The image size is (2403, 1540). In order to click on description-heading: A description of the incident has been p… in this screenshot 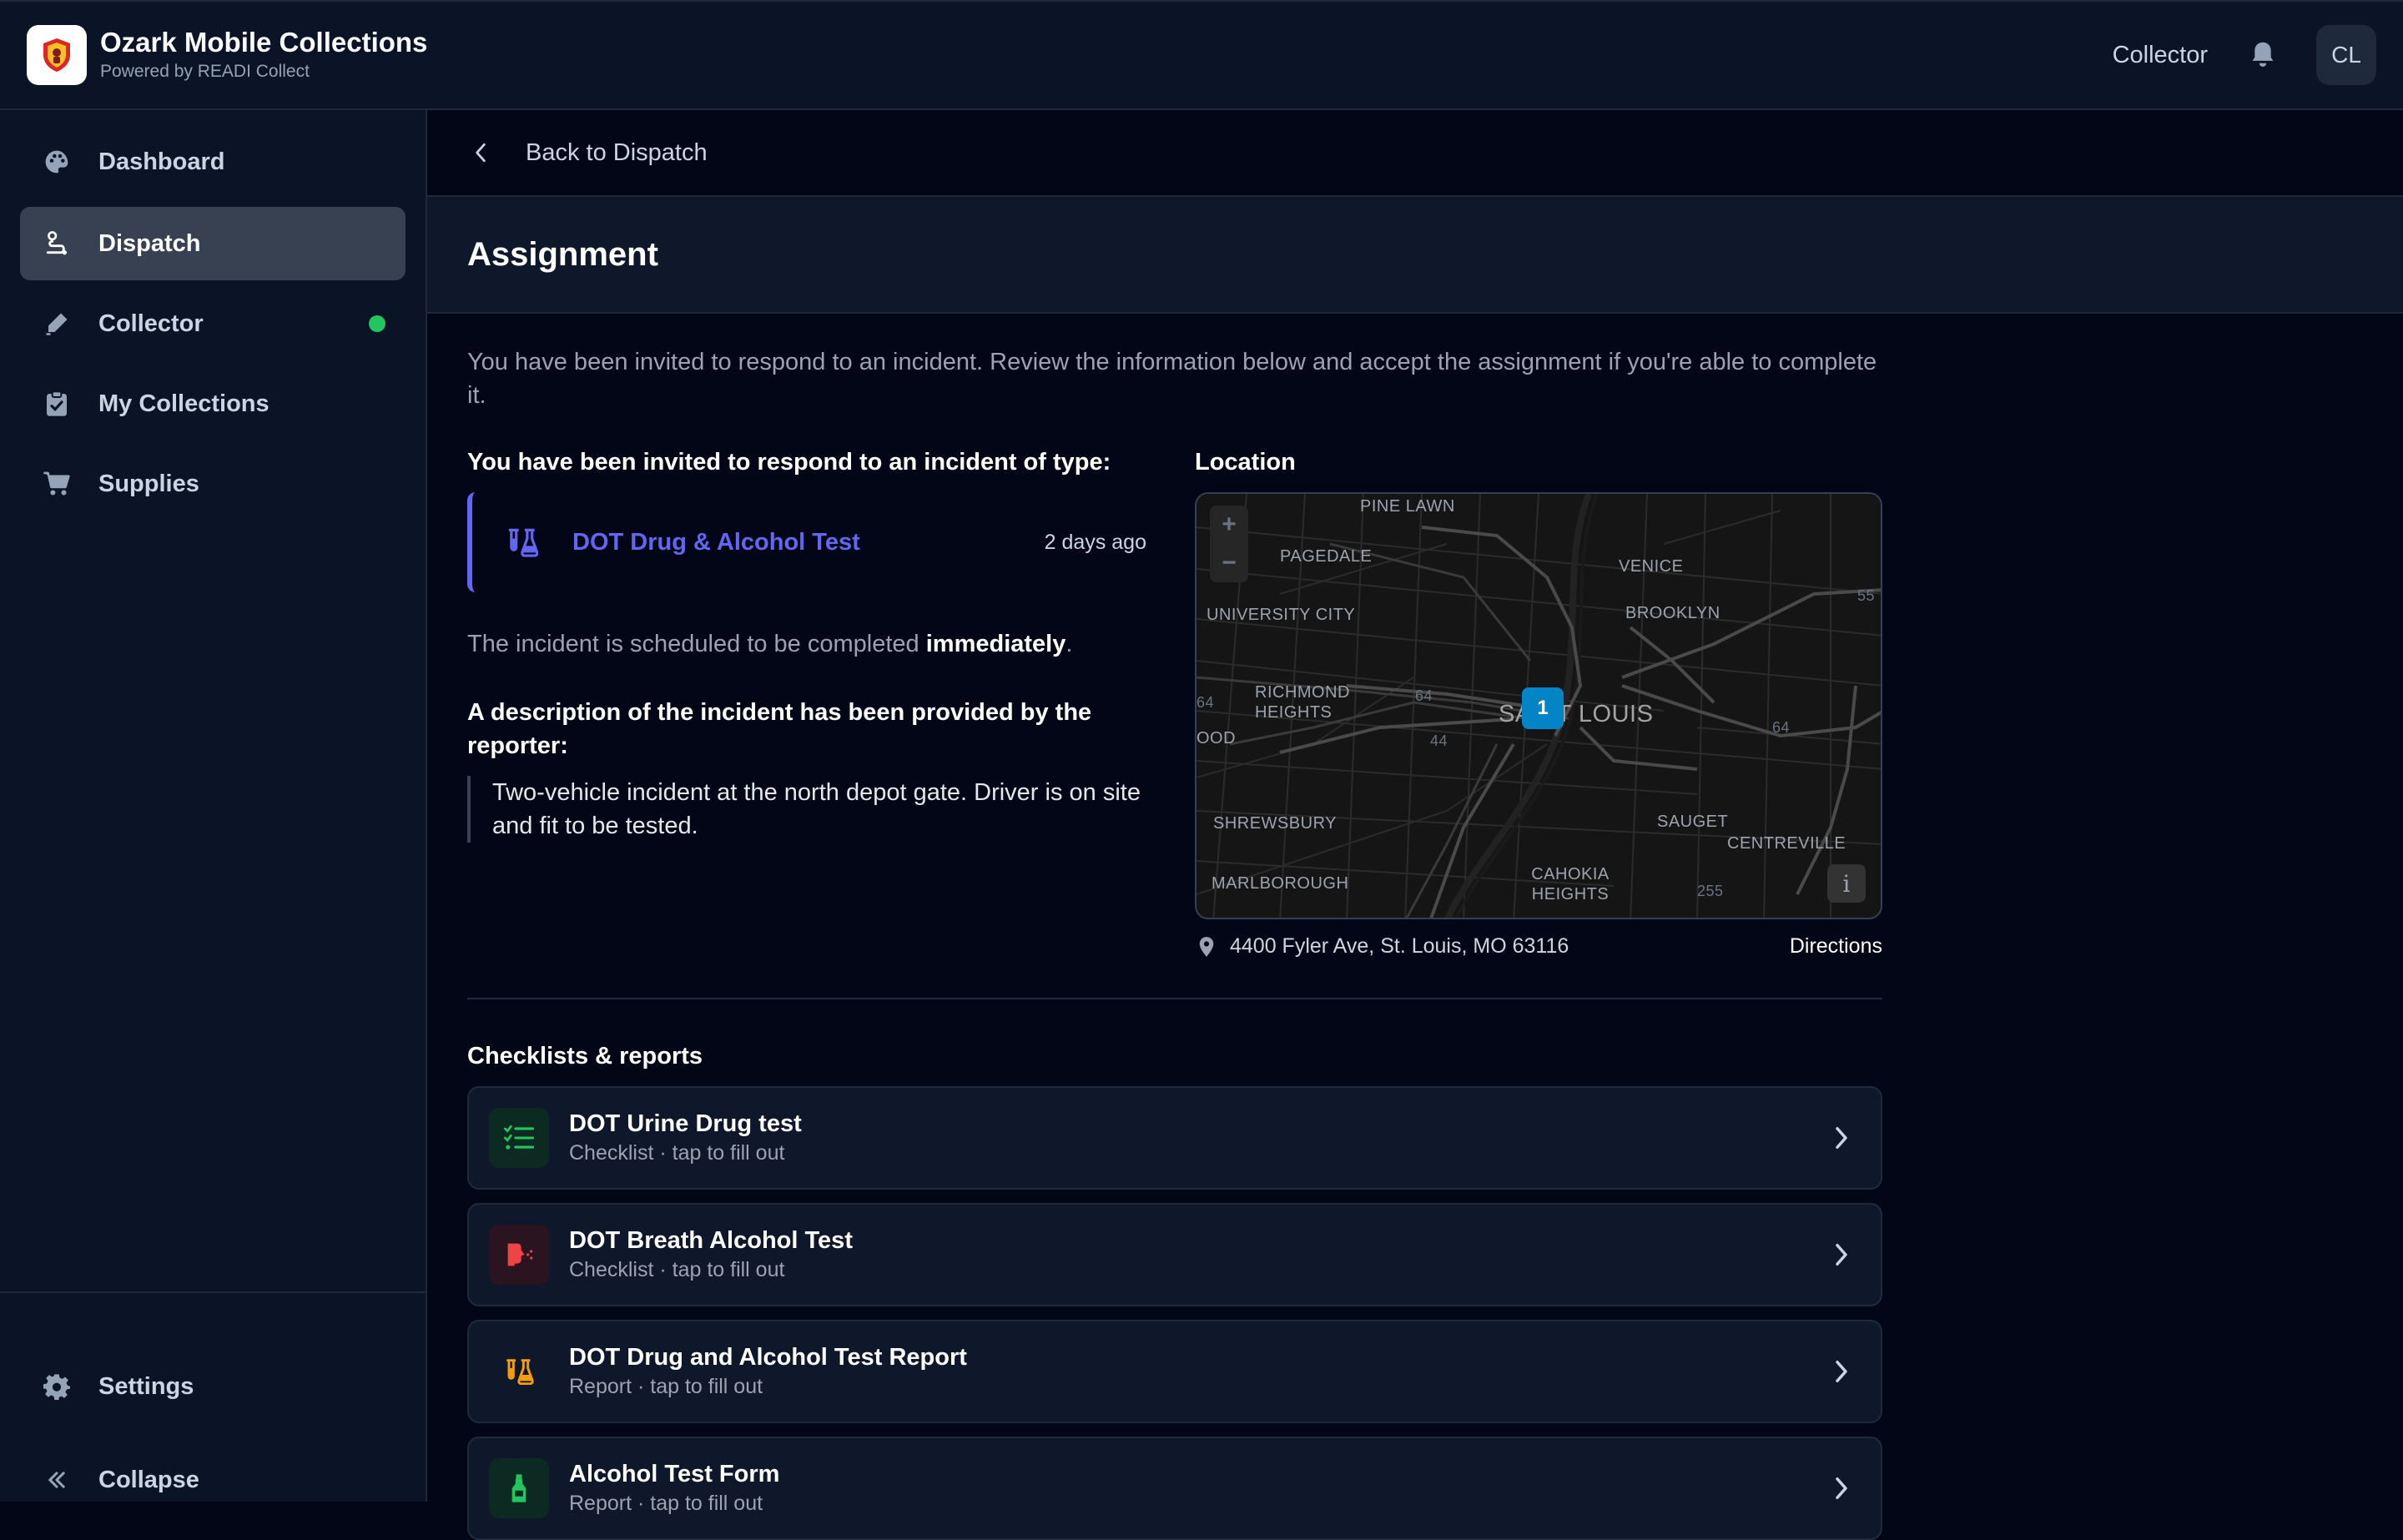, I will do `click(779, 729)`.